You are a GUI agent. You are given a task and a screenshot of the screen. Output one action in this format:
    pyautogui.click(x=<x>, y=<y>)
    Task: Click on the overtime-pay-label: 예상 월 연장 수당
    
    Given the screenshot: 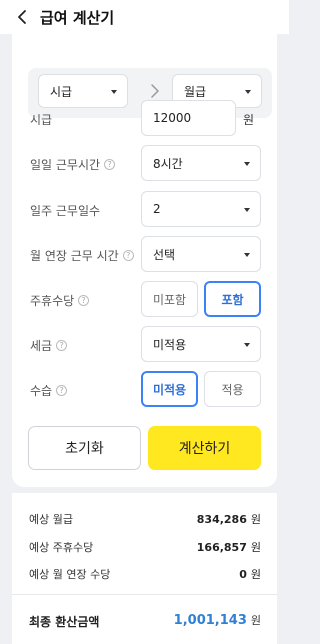 What is the action you would take?
    pyautogui.click(x=70, y=574)
    